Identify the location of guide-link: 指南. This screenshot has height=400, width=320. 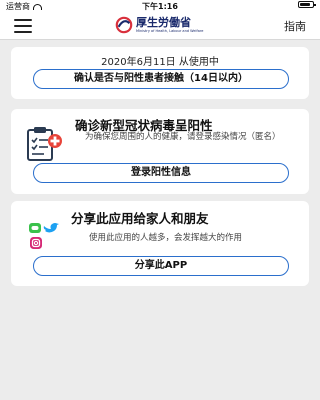
(295, 26).